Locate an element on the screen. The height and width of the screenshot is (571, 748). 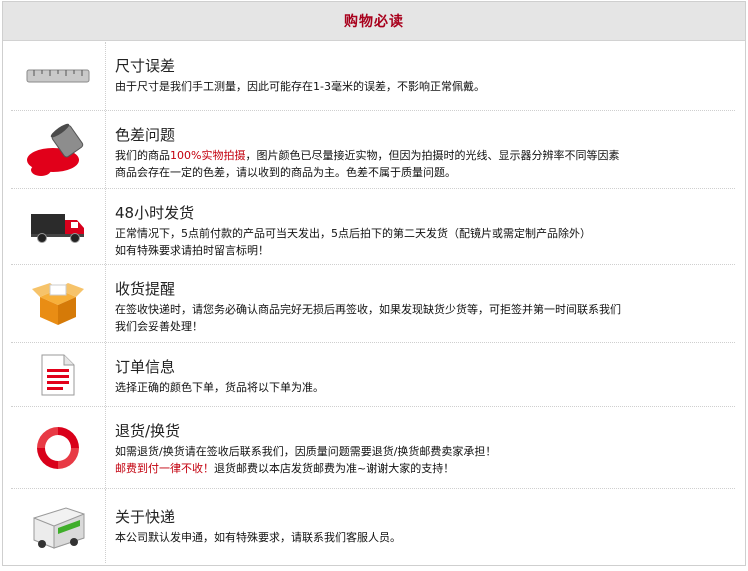
notice-text: 由于尺寸是我们手工测量，因此可能存在1-3毫米的误差，不影响正常佩戴。 is located at coordinates (300, 86).